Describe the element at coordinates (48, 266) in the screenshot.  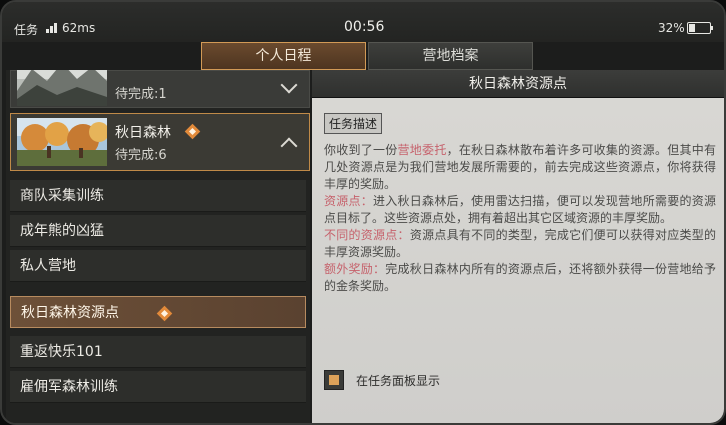
I see `task-label: 私人营地` at that location.